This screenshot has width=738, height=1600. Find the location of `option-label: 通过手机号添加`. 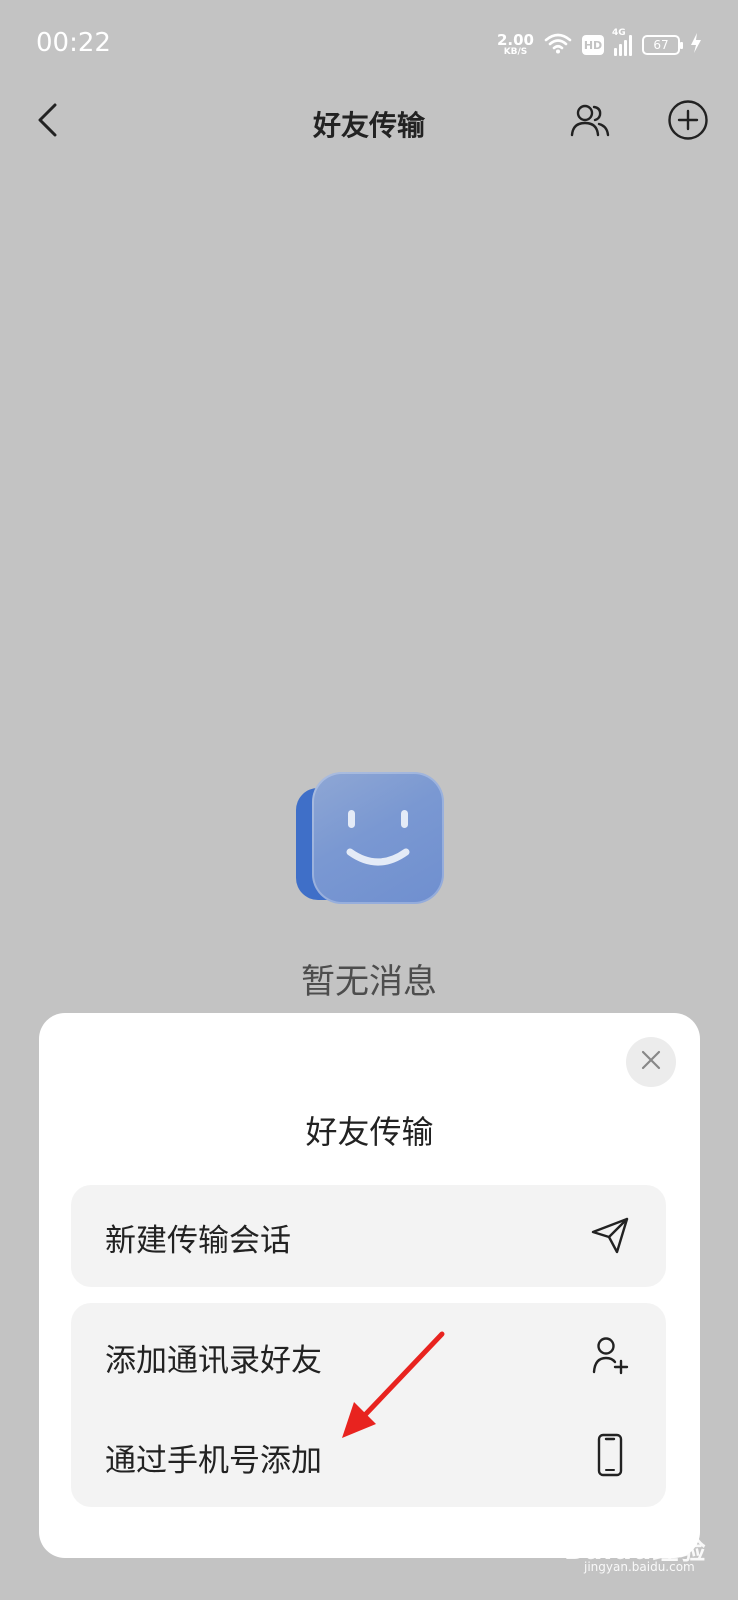

option-label: 通过手机号添加 is located at coordinates (213, 1461).